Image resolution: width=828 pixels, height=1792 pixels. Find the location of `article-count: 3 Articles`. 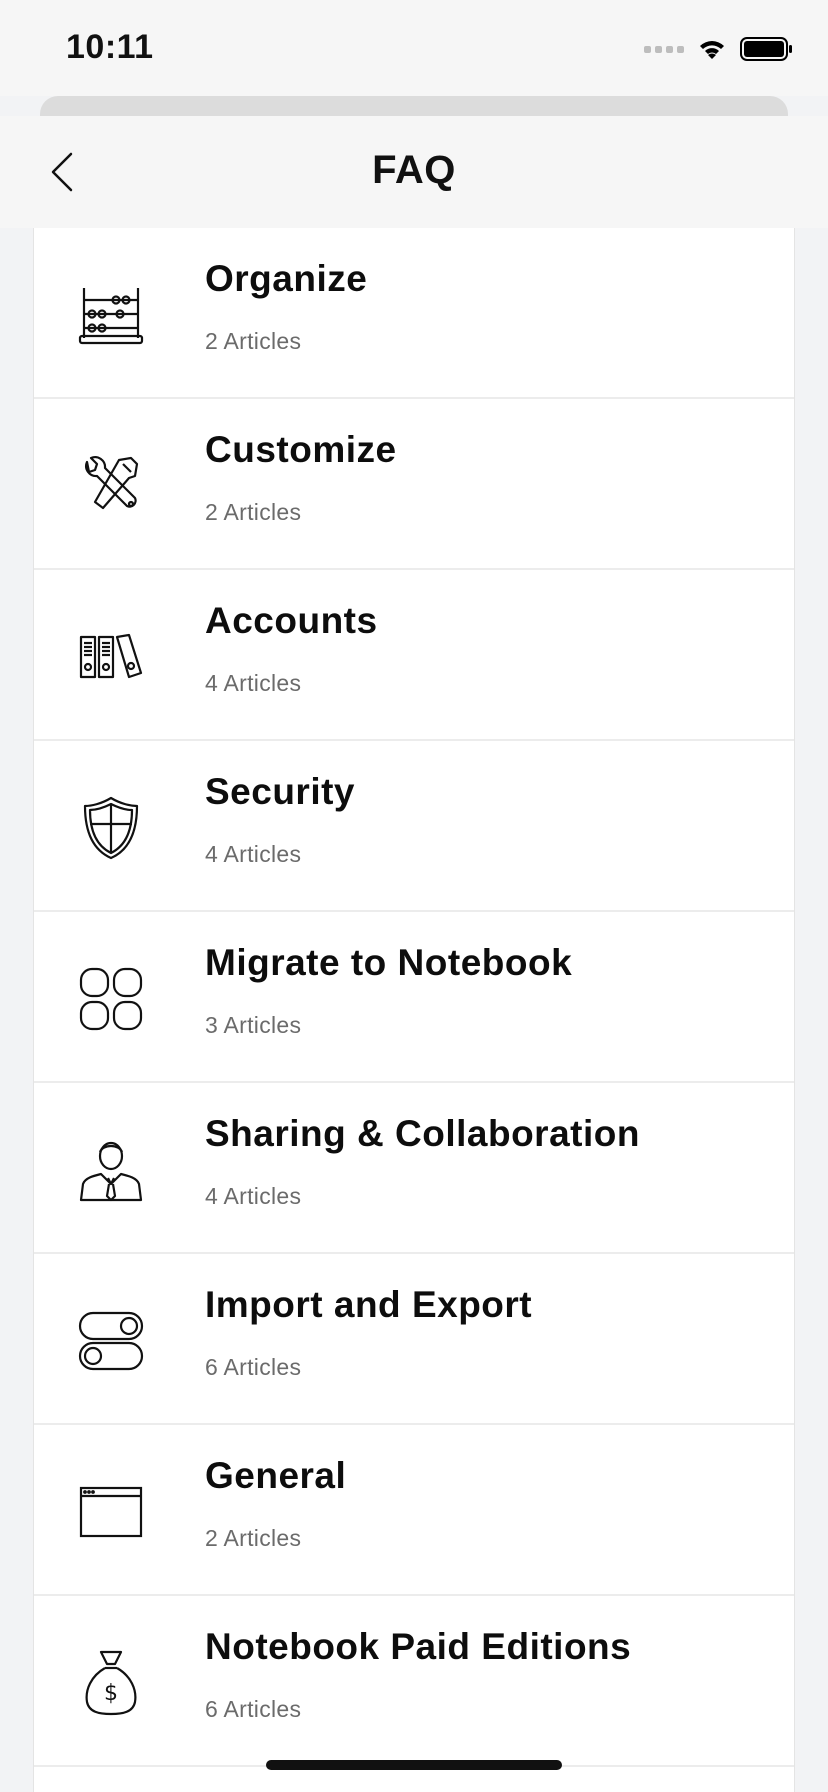

article-count: 3 Articles is located at coordinates (253, 1025).